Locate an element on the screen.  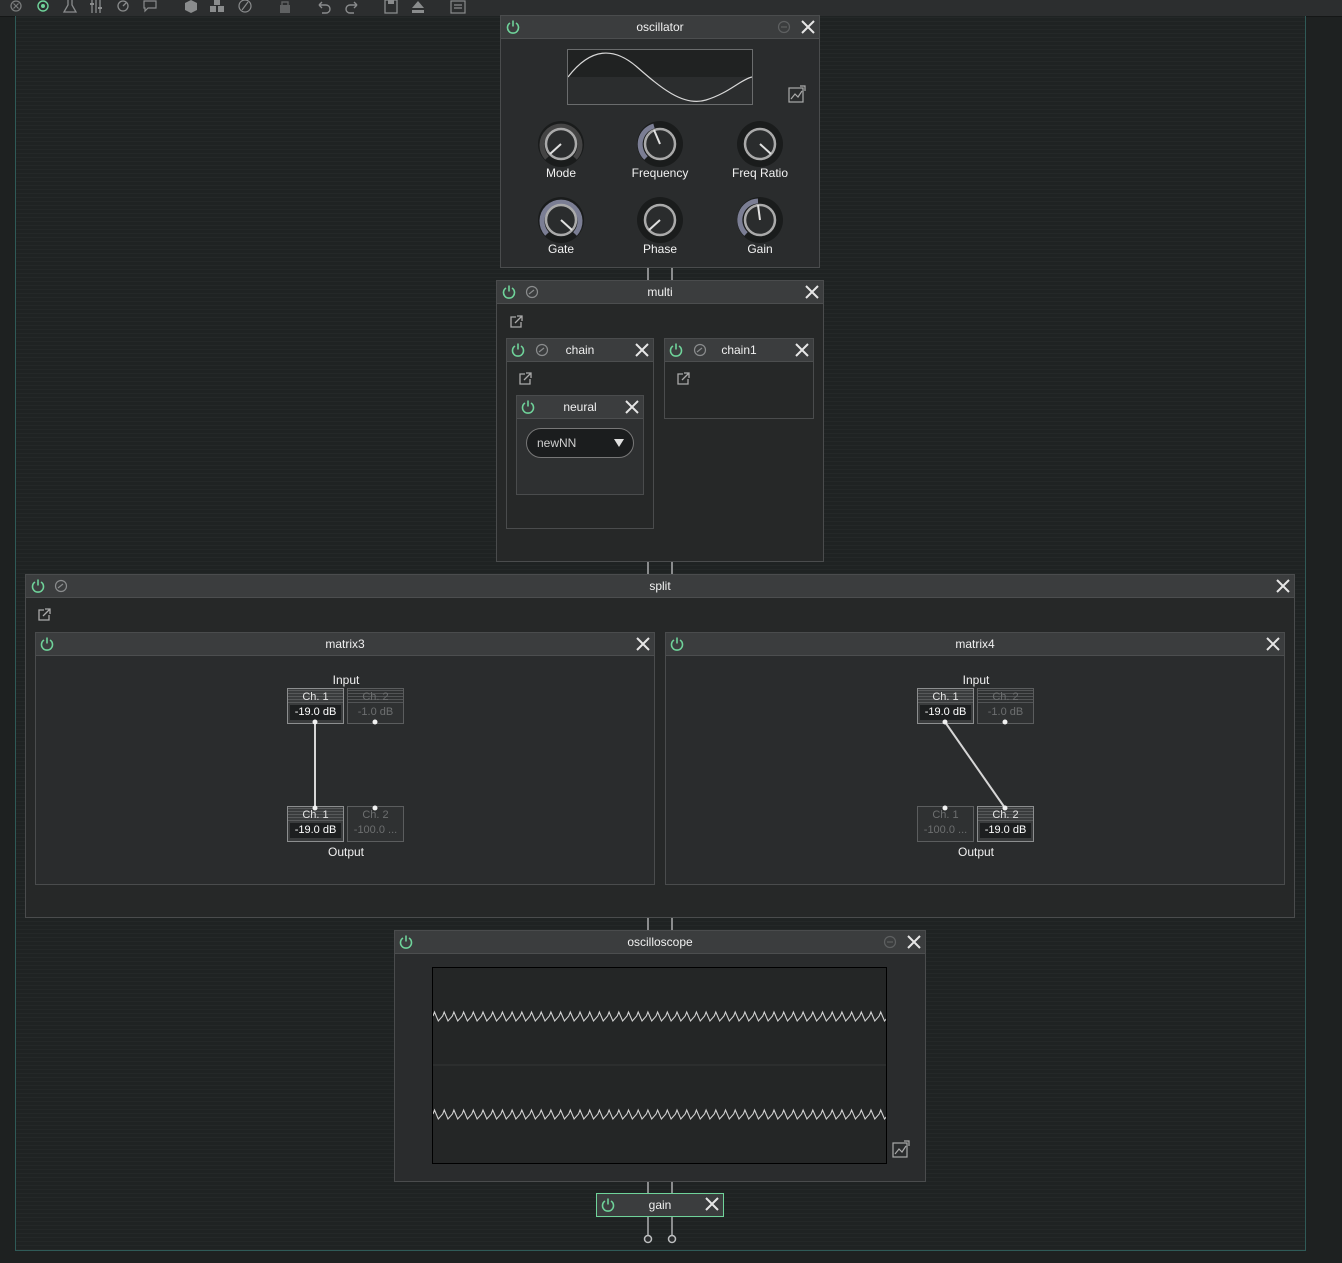
chain-title: chain is located at coordinates (580, 350).